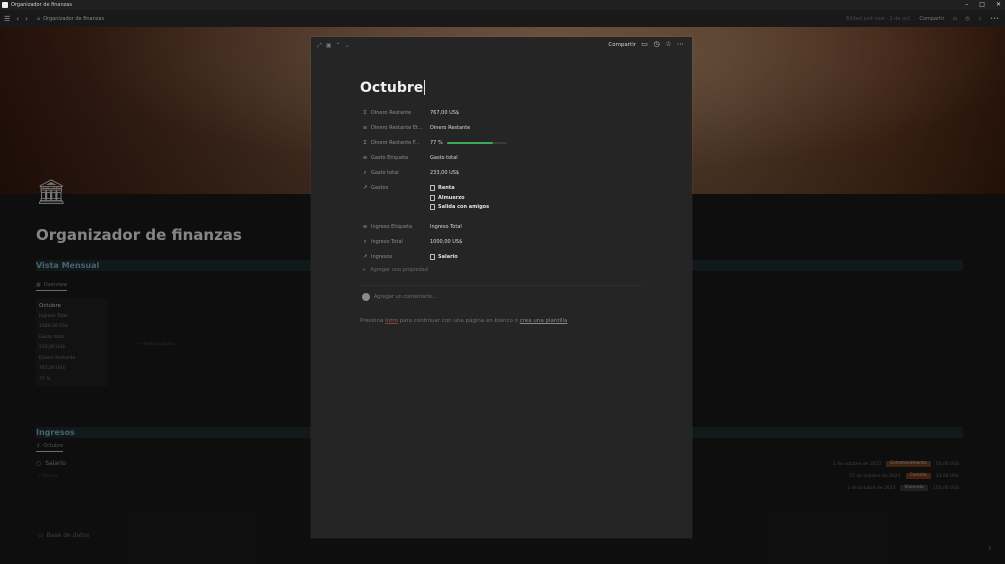 Image resolution: width=1005 pixels, height=564 pixels. I want to click on property-dinero-restante-formula: Σ Dinero Restante F... 77 %, so click(434, 143).